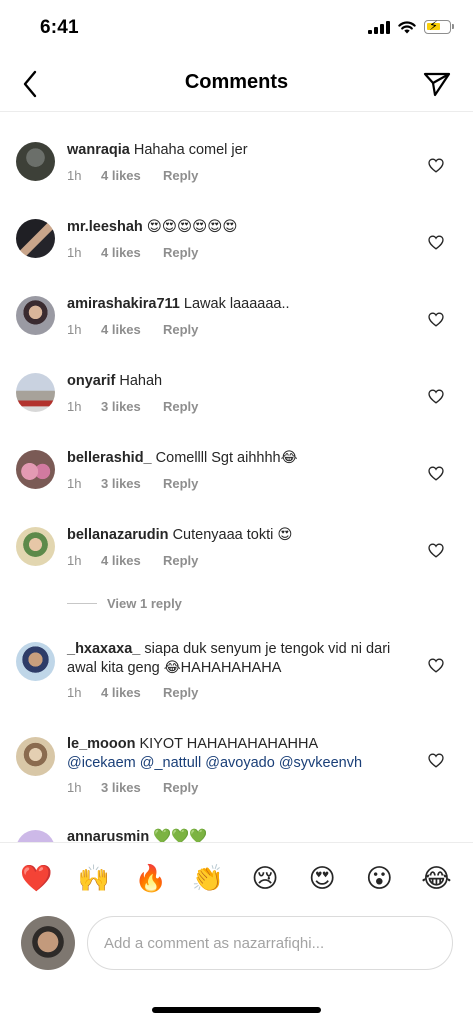  I want to click on status-bar: 6:41 ⚡, so click(236, 28).